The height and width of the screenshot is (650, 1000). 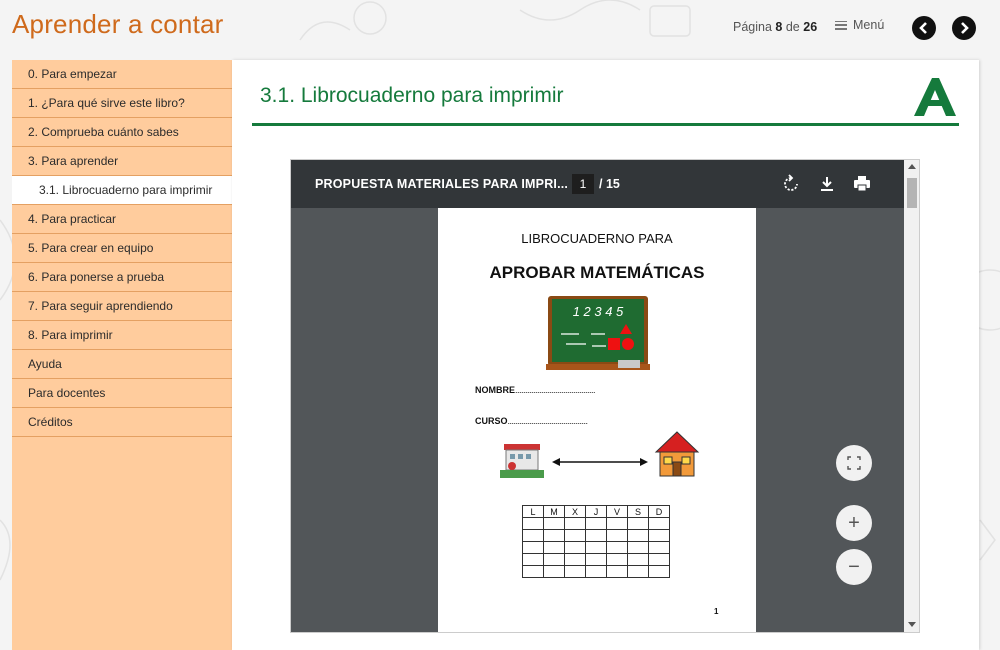 I want to click on week-day-header: M, so click(x=554, y=511).